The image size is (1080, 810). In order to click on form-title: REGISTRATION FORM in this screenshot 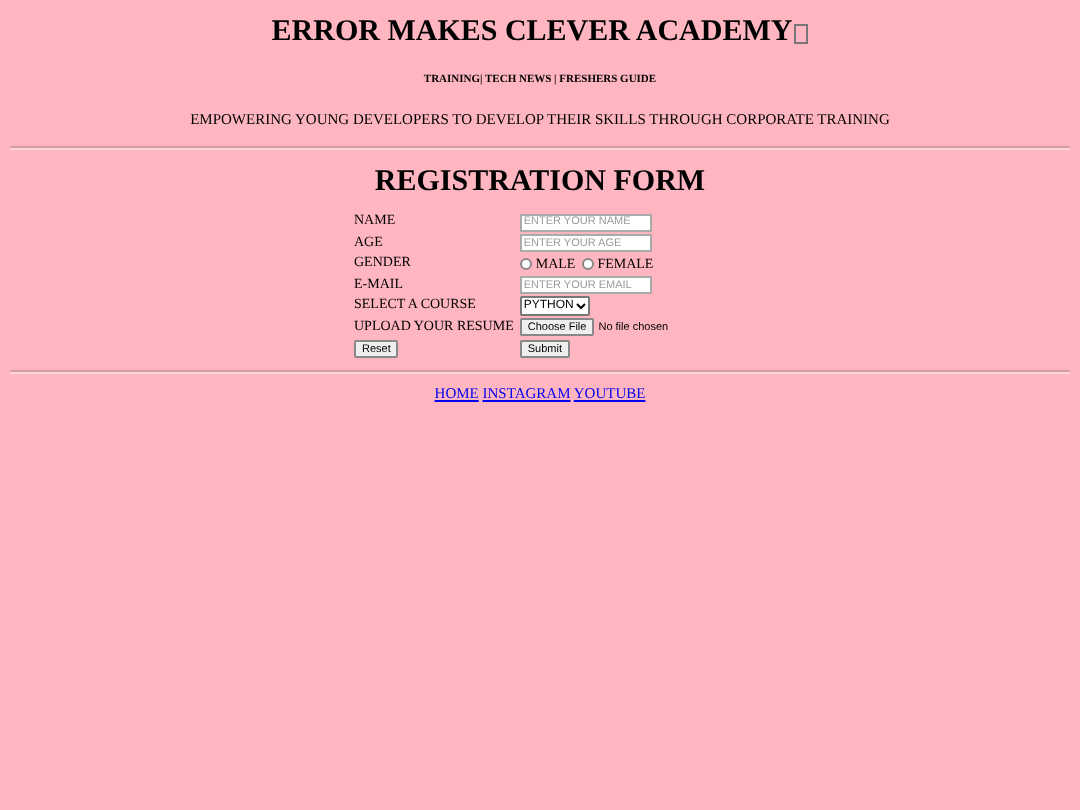, I will do `click(540, 182)`.